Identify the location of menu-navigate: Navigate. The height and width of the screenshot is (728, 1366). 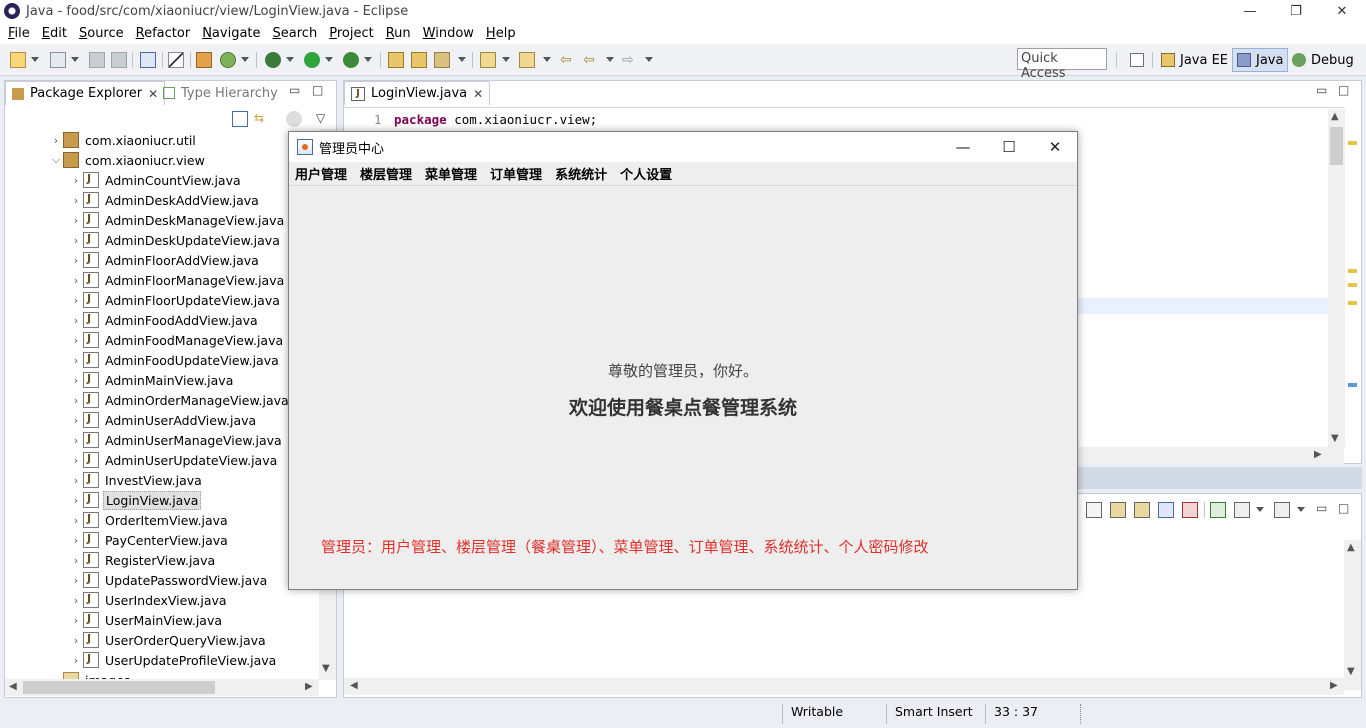
(231, 33).